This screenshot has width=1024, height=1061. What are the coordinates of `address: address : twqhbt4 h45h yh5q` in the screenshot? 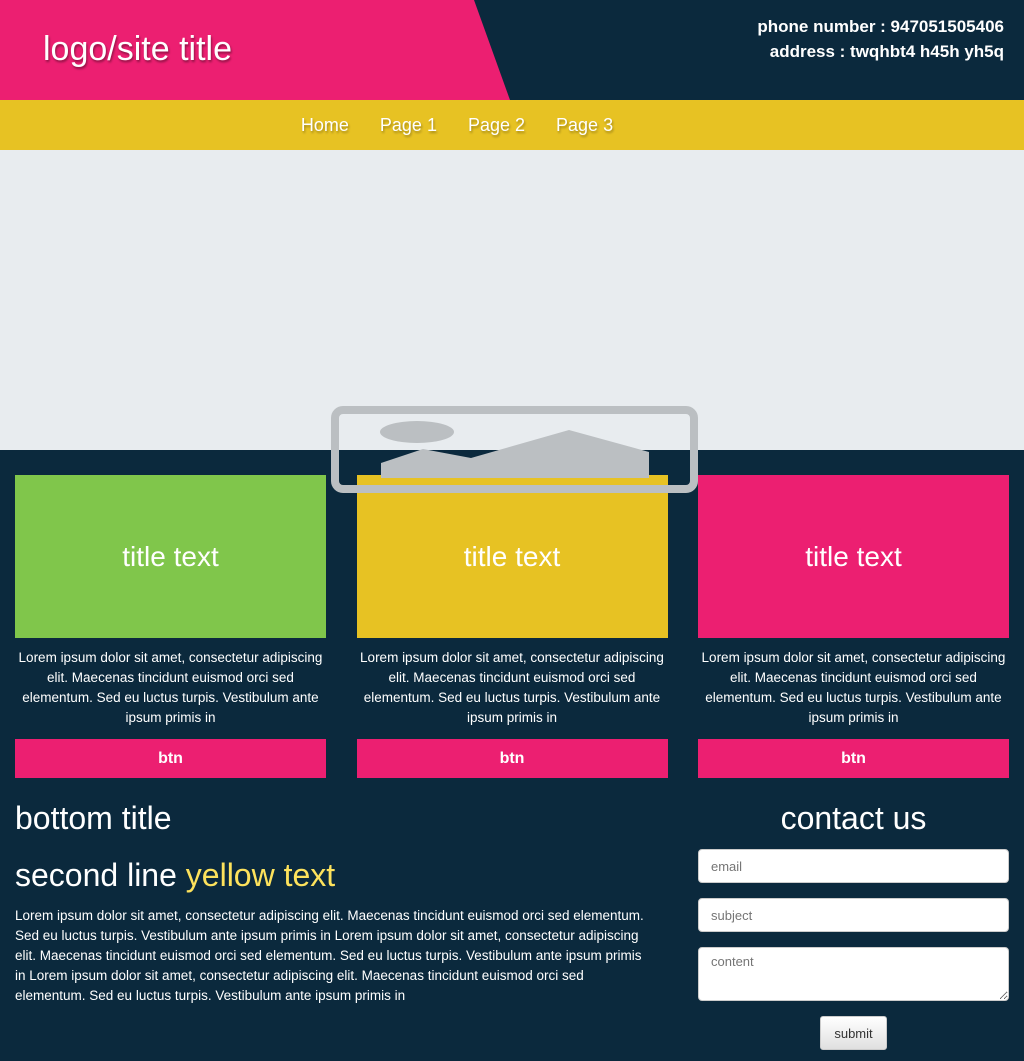 It's located at (886, 51).